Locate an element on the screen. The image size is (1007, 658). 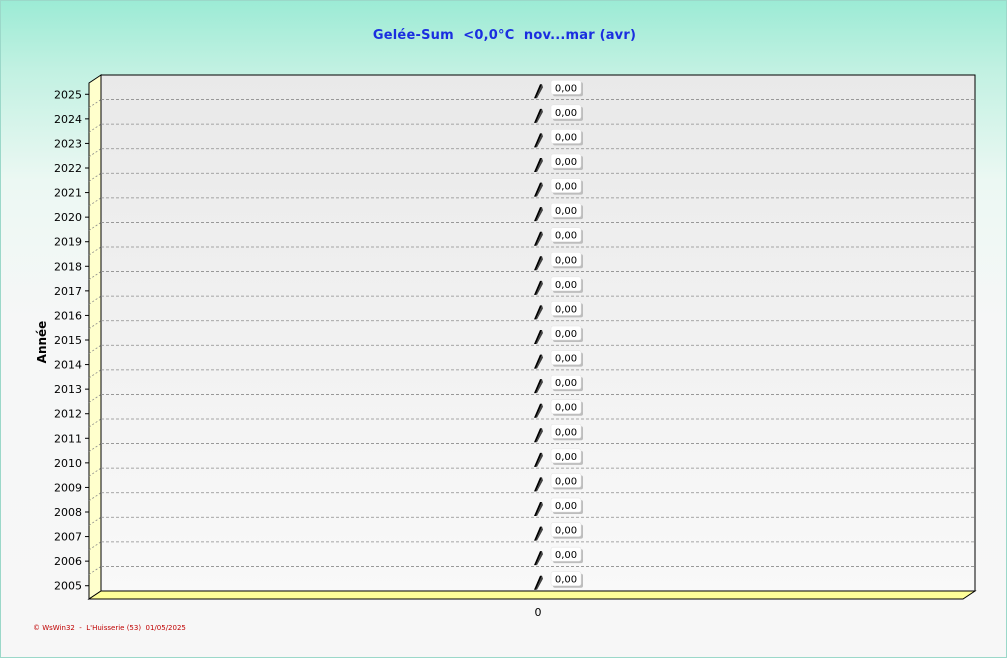
y-tick-label: 2022 is located at coordinates (68, 168).